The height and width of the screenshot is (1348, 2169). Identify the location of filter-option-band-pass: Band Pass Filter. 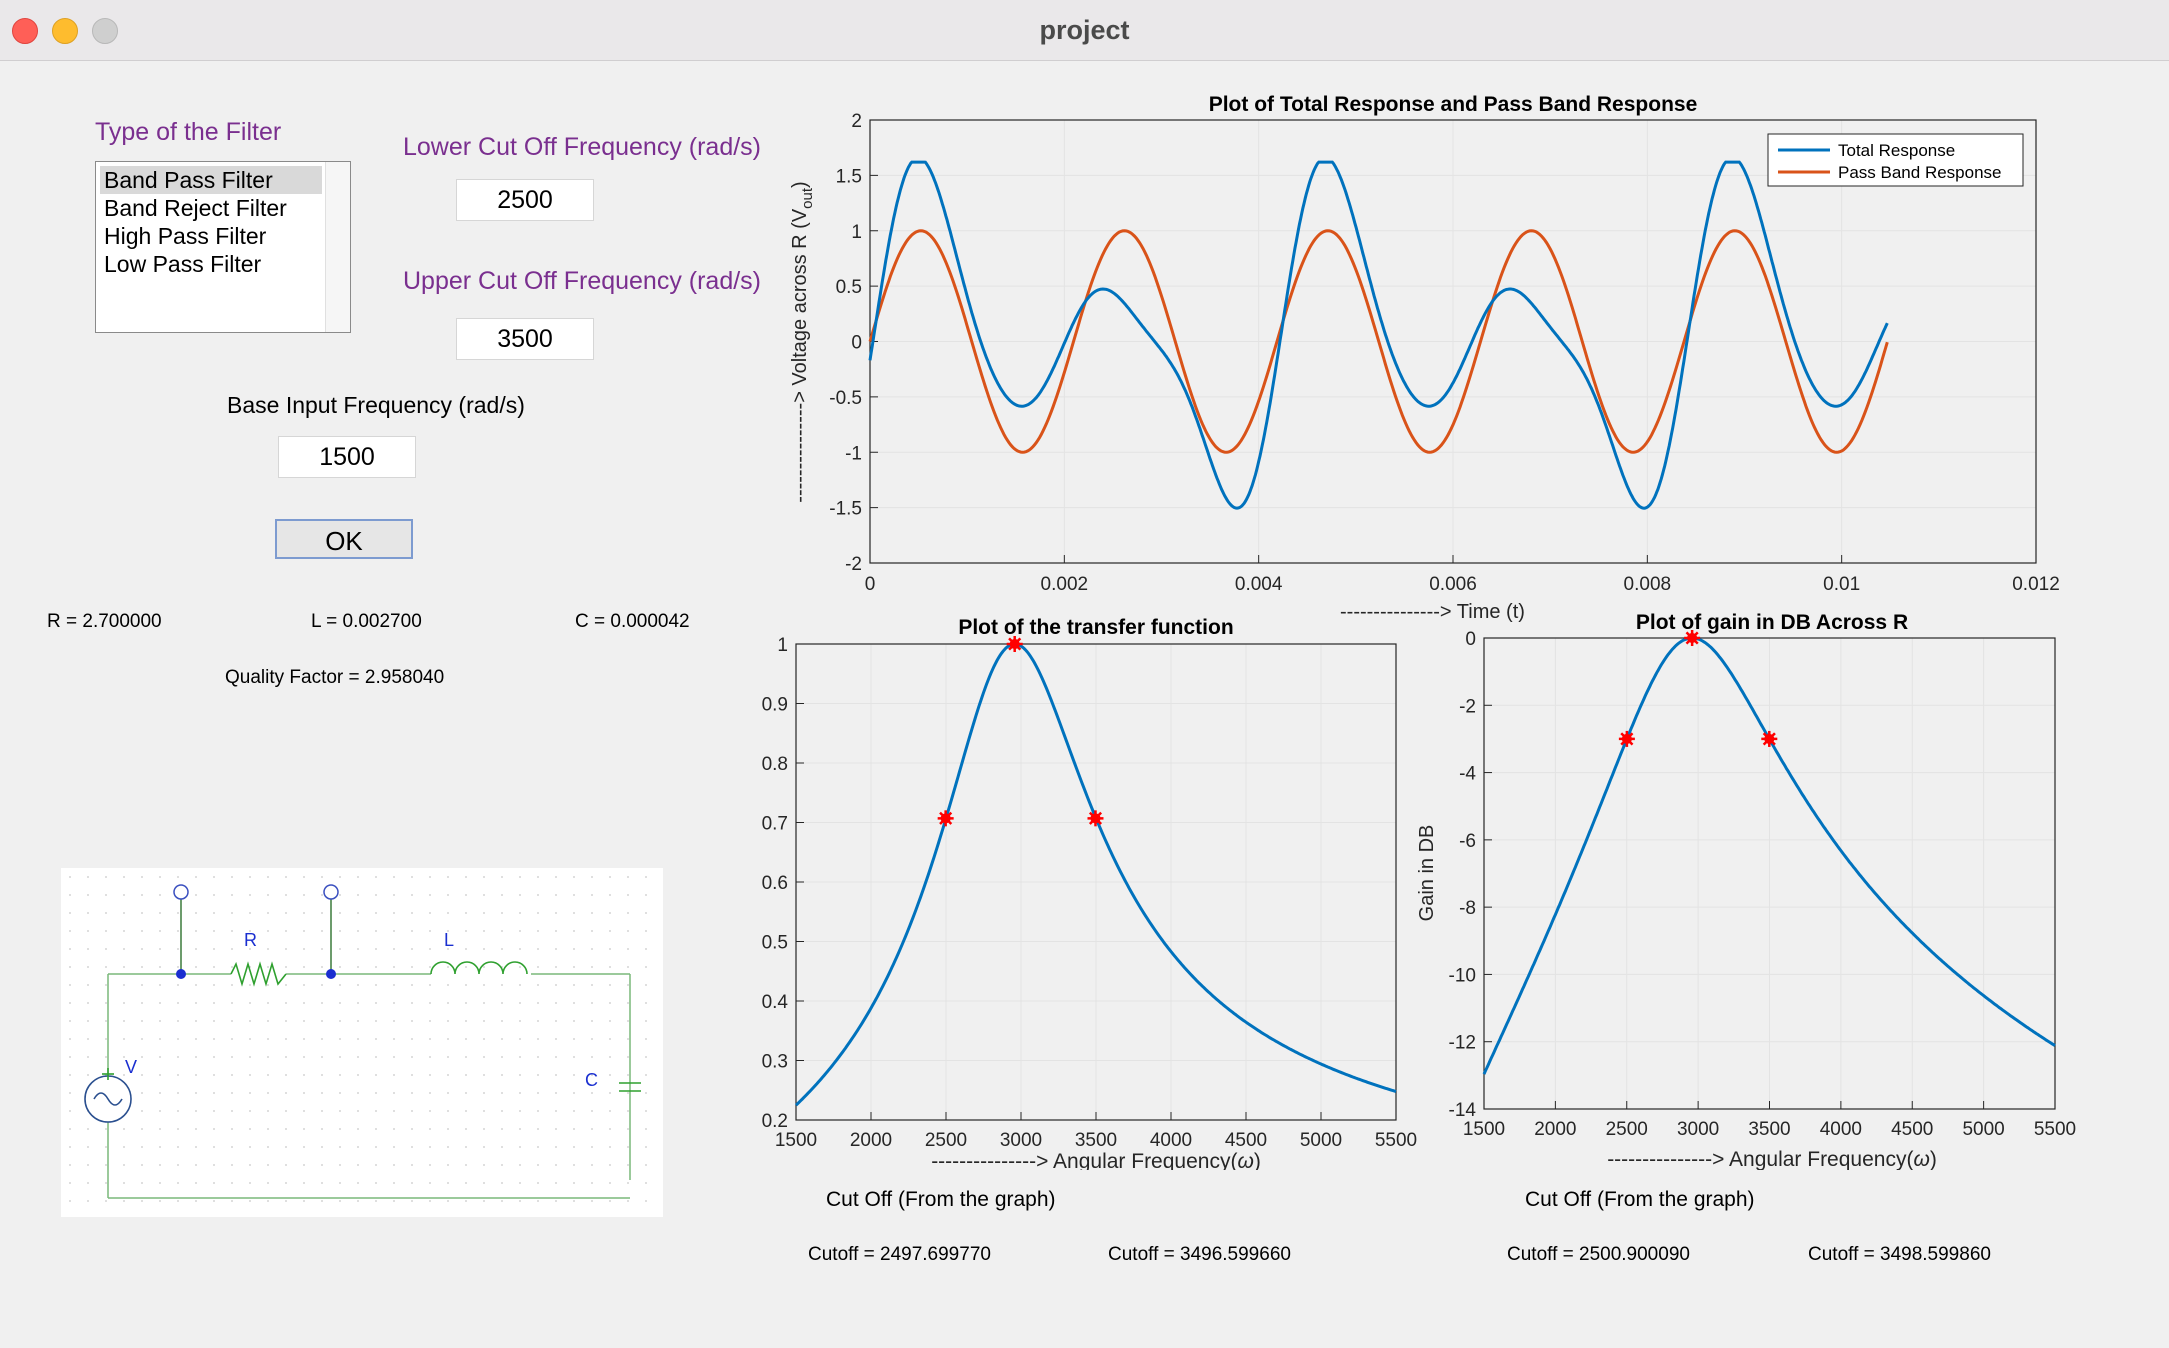
(211, 180).